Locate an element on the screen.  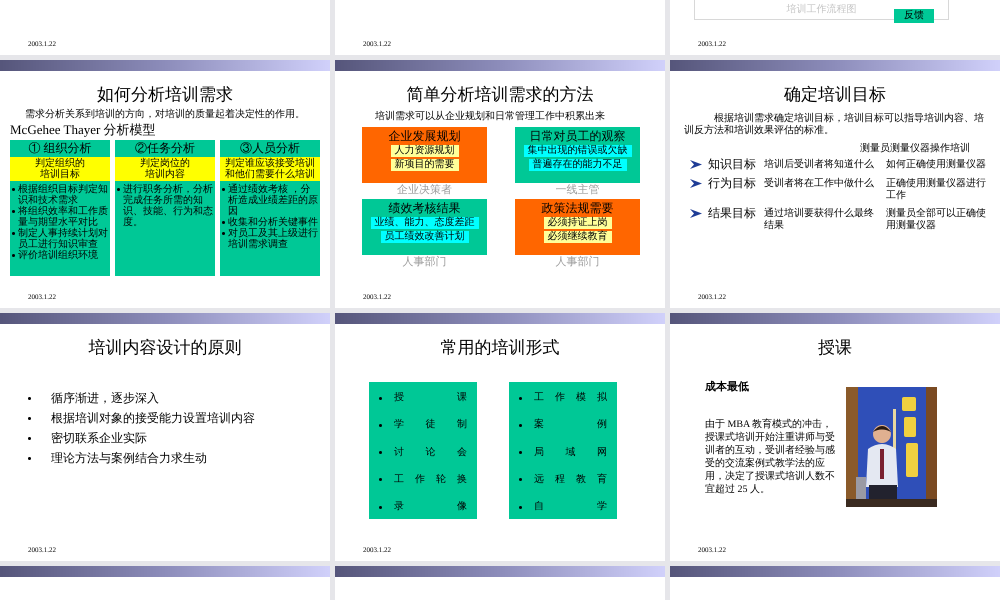
bullet-text: 循序渐进，逐步深入 is located at coordinates (105, 398).